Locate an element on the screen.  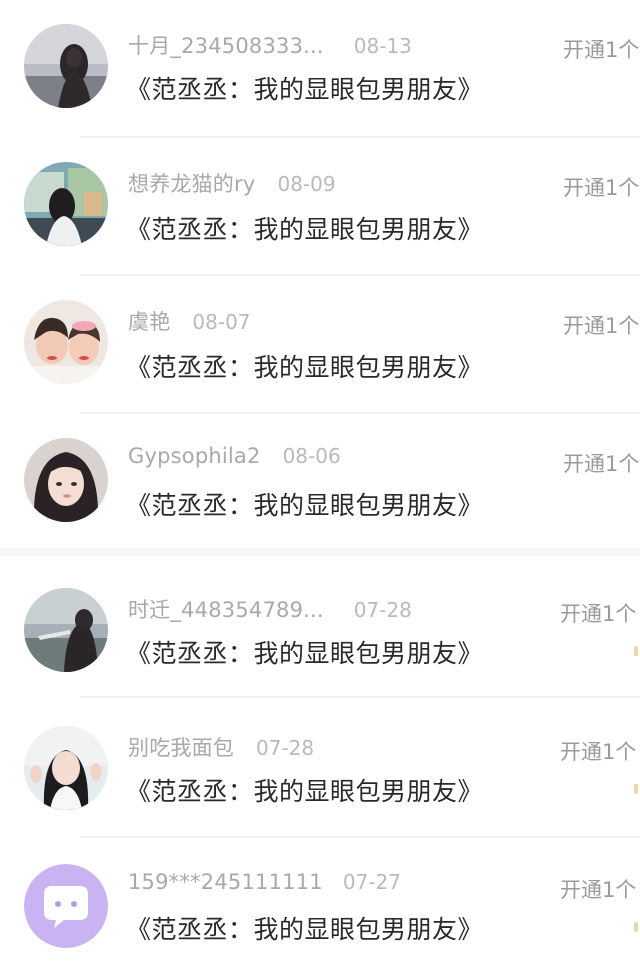
comment-meta: 159***245111111 07-27 is located at coordinates (264, 885).